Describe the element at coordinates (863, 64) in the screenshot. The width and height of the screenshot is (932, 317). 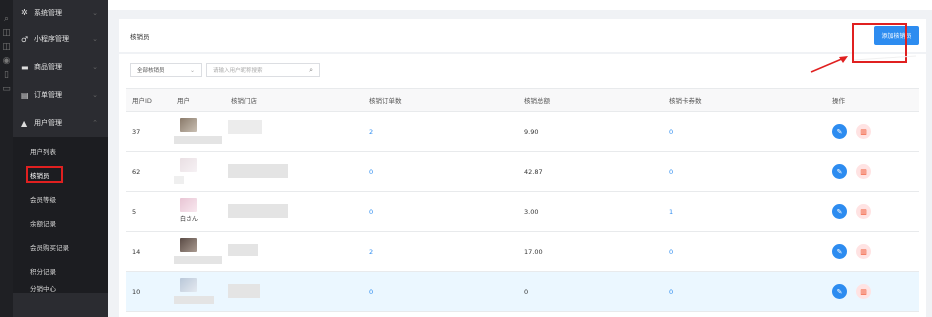
I see `annotation-arrow` at that location.